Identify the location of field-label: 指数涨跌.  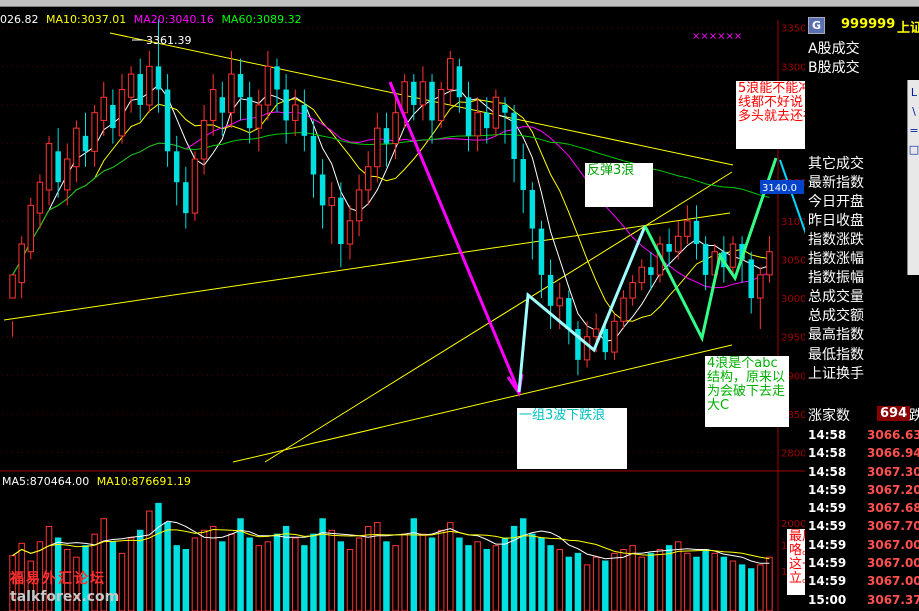
(836, 239).